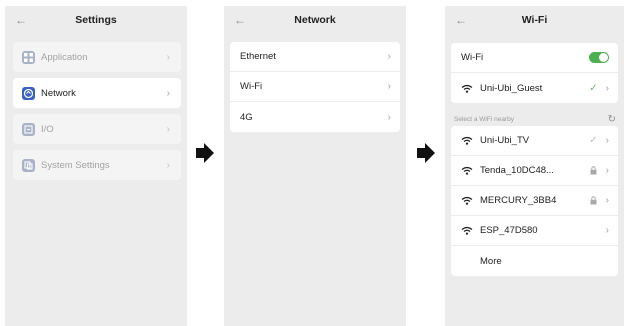 This screenshot has height=326, width=624. What do you see at coordinates (28, 57) in the screenshot?
I see `apps-icon` at bounding box center [28, 57].